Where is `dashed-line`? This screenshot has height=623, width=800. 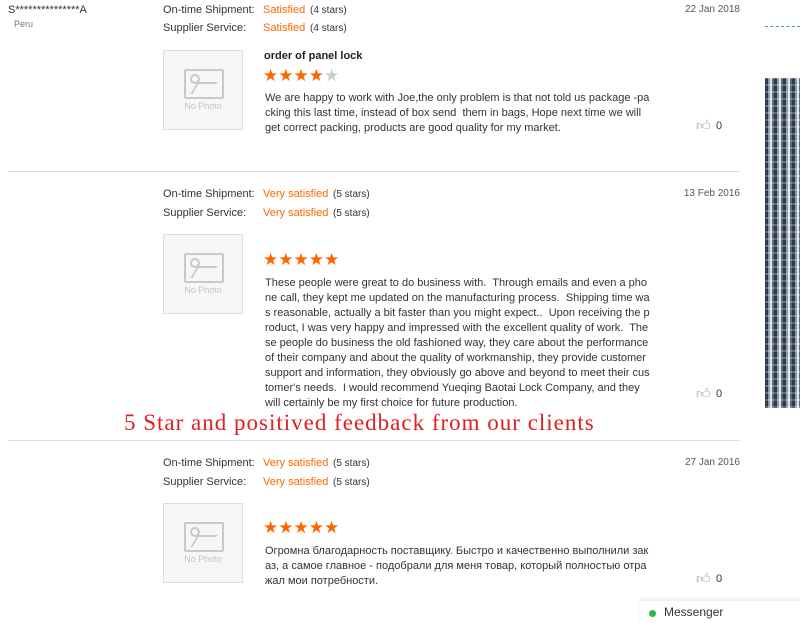 dashed-line is located at coordinates (782, 26).